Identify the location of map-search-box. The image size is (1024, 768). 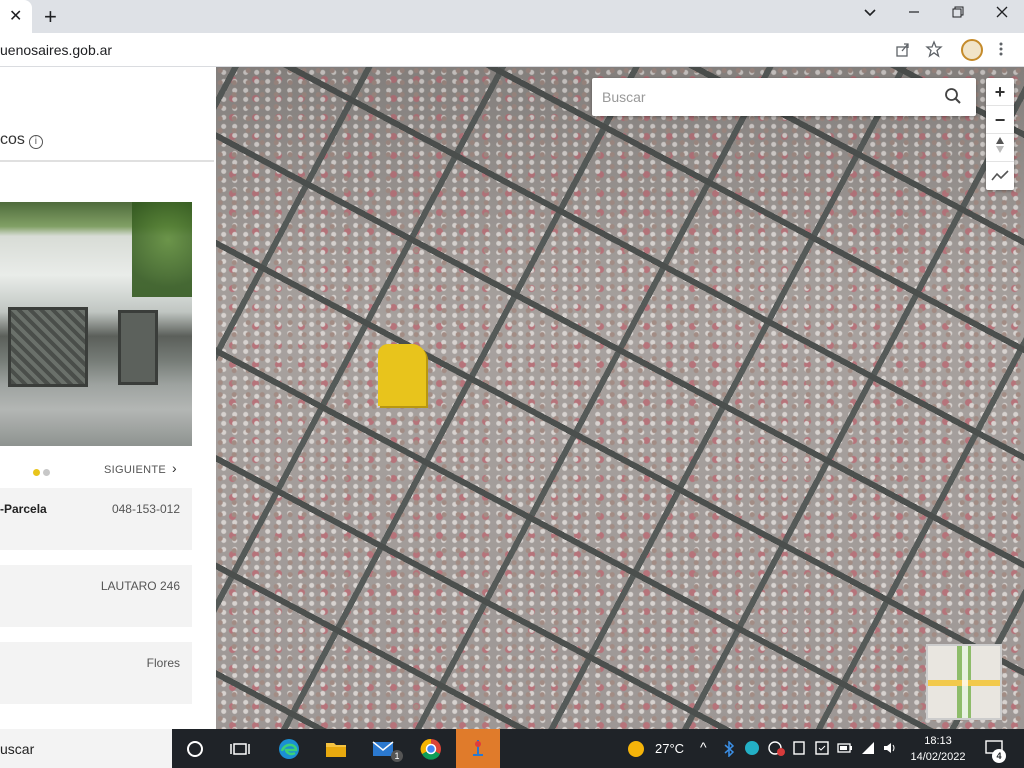
(784, 97).